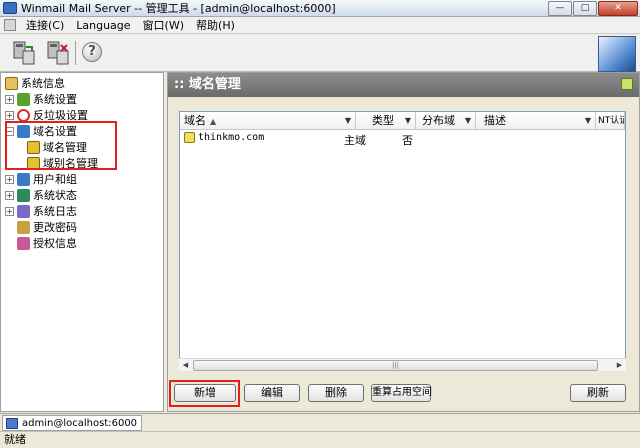 The image size is (640, 448). Describe the element at coordinates (617, 54) in the screenshot. I see `winmail-logo` at that location.